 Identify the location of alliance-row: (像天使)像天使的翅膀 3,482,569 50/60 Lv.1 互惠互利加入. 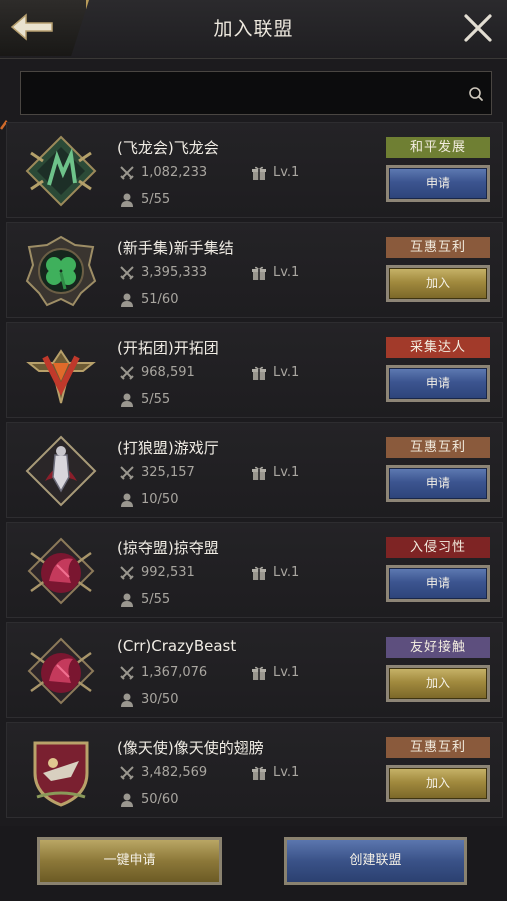
(254, 770).